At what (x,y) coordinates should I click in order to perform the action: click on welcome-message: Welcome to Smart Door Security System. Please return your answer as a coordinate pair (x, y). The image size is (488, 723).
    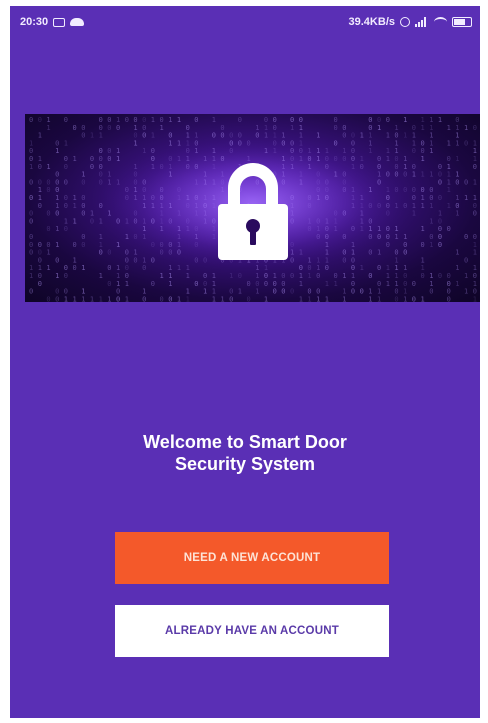
    Looking at the image, I should click on (245, 453).